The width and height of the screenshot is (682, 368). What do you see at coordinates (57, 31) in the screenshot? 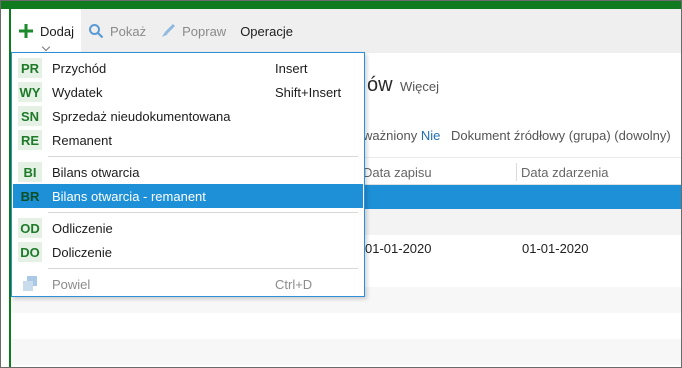
I see `add-button-label: Dodaj` at bounding box center [57, 31].